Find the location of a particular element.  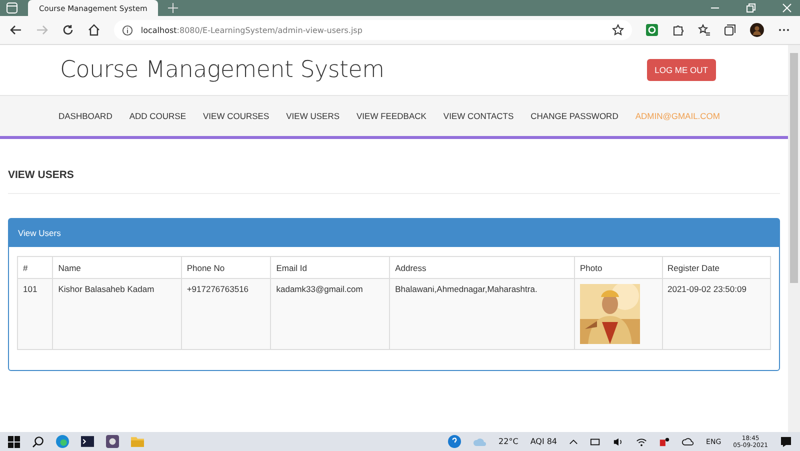

notification-icon is located at coordinates (786, 442).